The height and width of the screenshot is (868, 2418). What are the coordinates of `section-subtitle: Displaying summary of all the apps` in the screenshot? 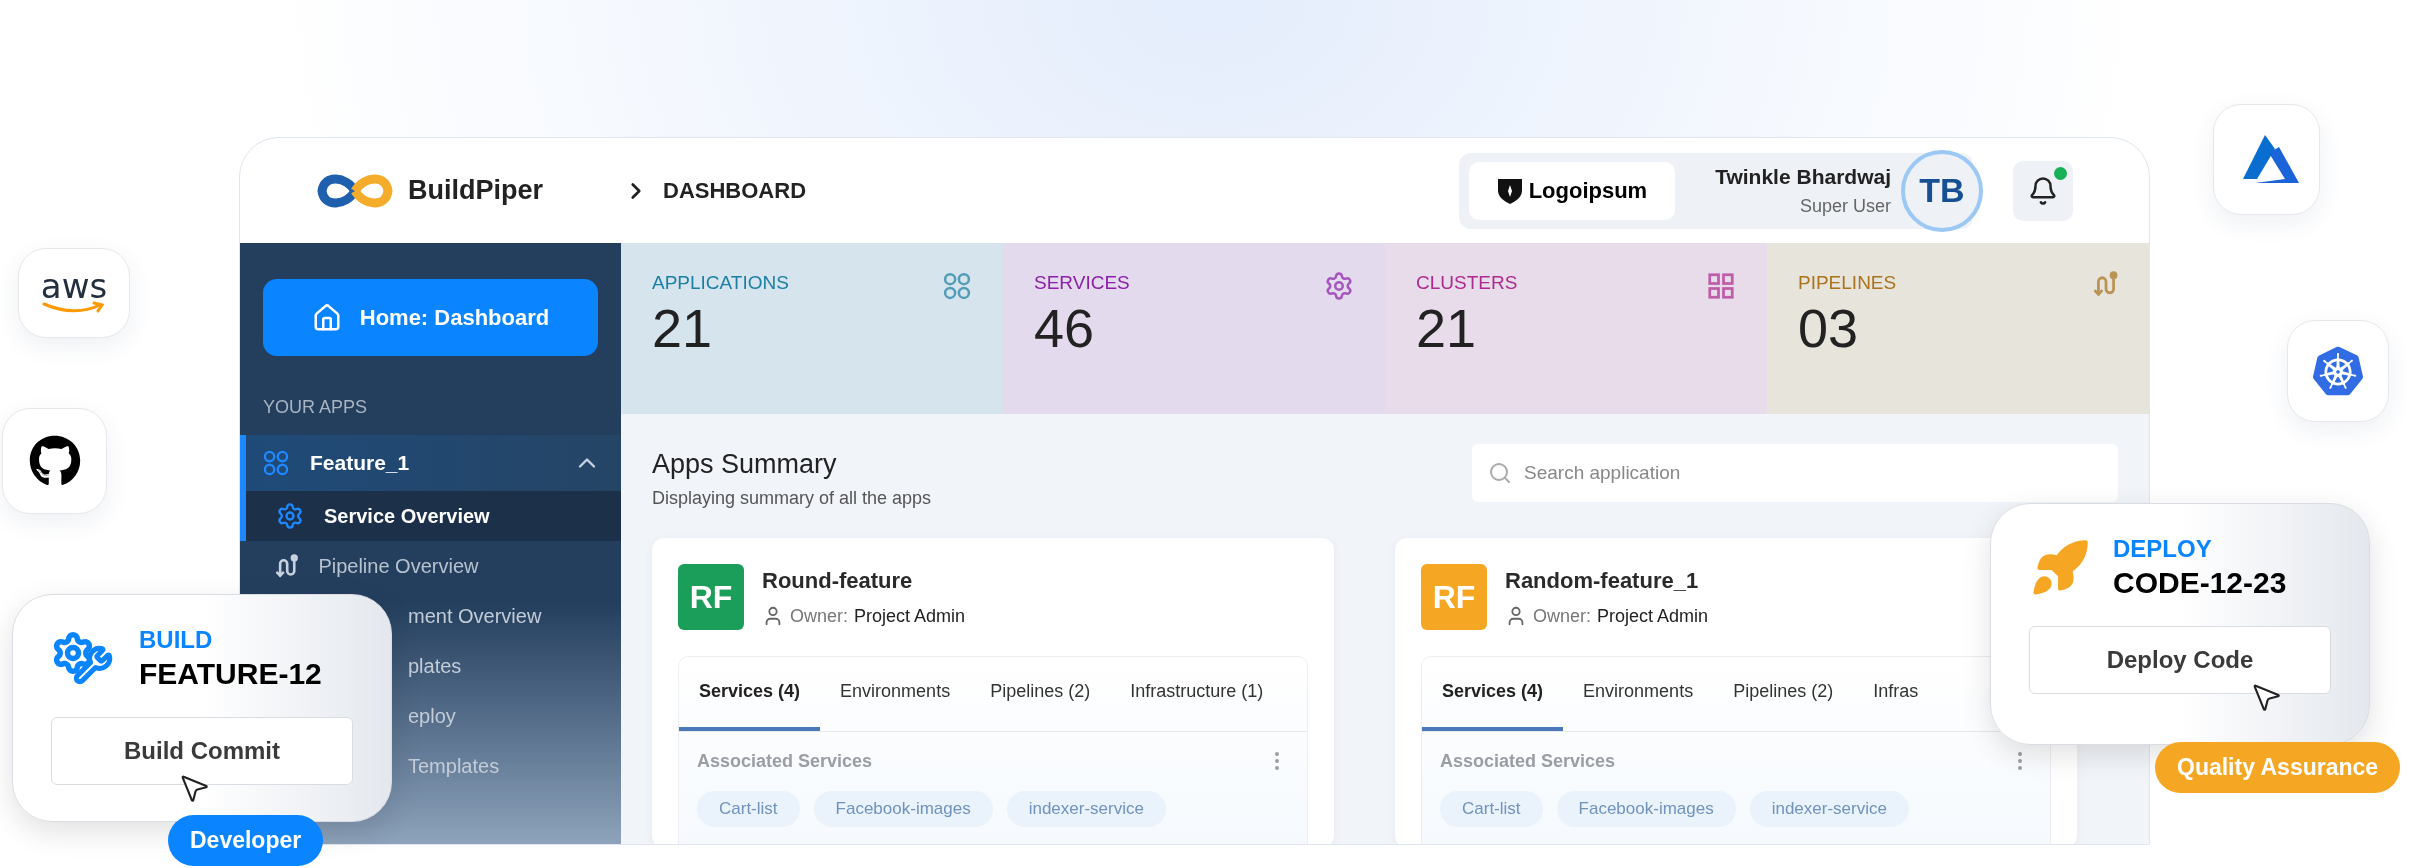 It's located at (792, 498).